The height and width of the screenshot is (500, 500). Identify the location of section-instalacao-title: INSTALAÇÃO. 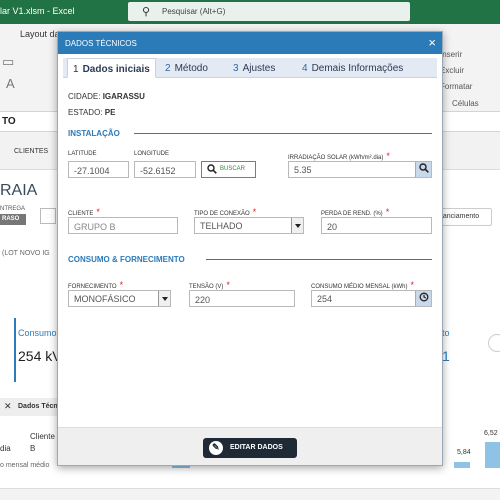
(94, 133).